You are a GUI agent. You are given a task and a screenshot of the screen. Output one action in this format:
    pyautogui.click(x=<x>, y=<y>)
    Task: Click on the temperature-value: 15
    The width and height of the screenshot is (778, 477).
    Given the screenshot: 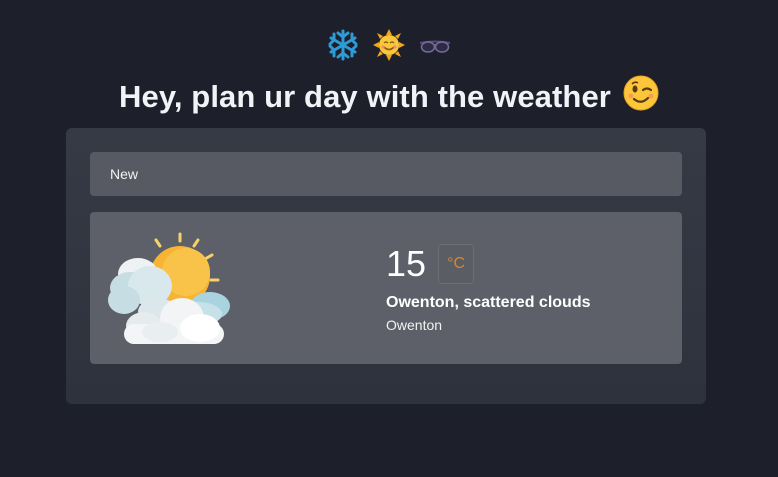 What is the action you would take?
    pyautogui.click(x=406, y=263)
    